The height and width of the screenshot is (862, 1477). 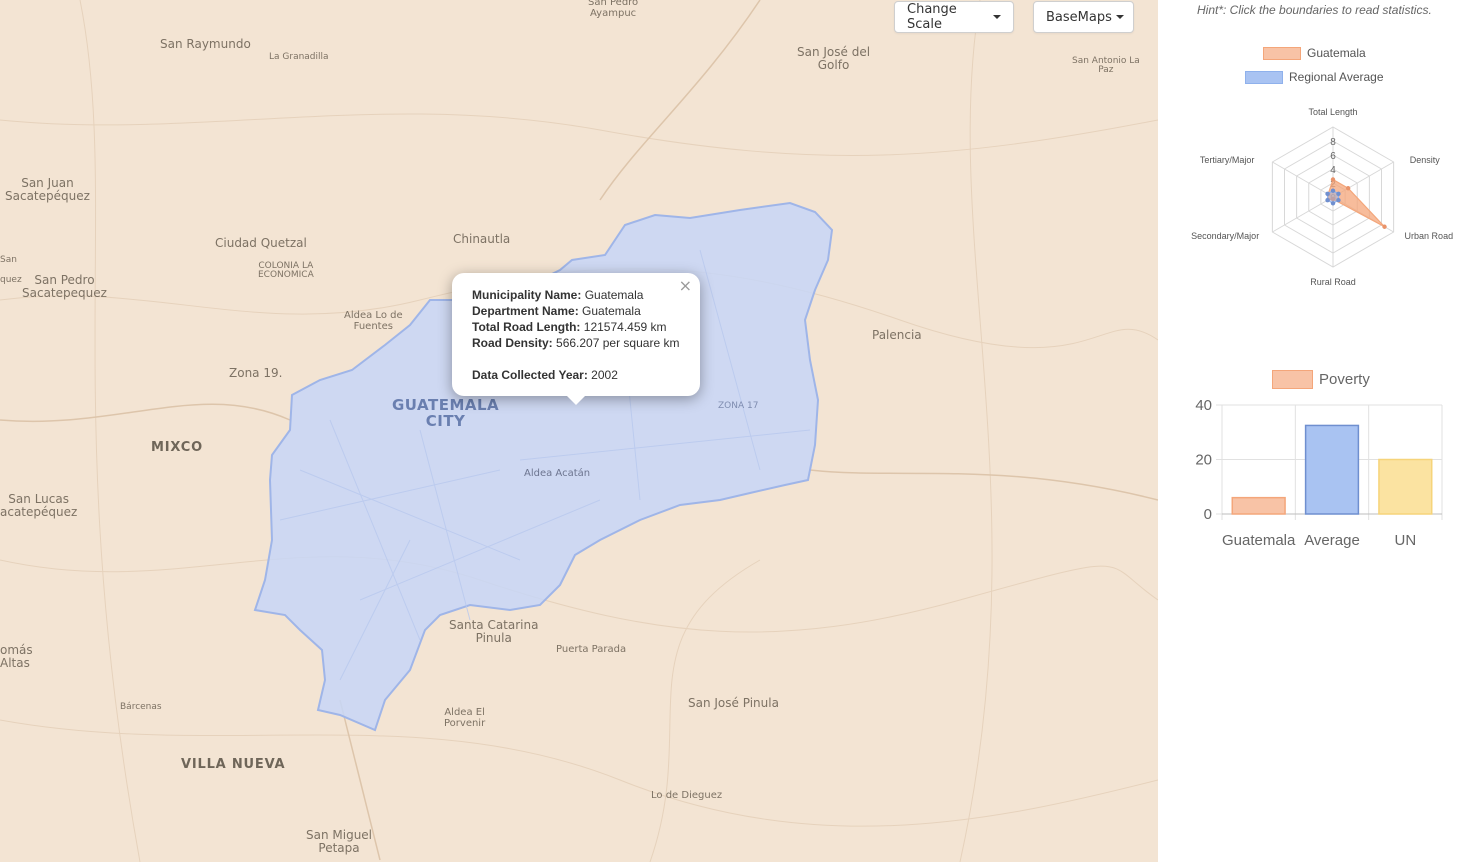 I want to click on popup-tip, so click(x=576, y=400).